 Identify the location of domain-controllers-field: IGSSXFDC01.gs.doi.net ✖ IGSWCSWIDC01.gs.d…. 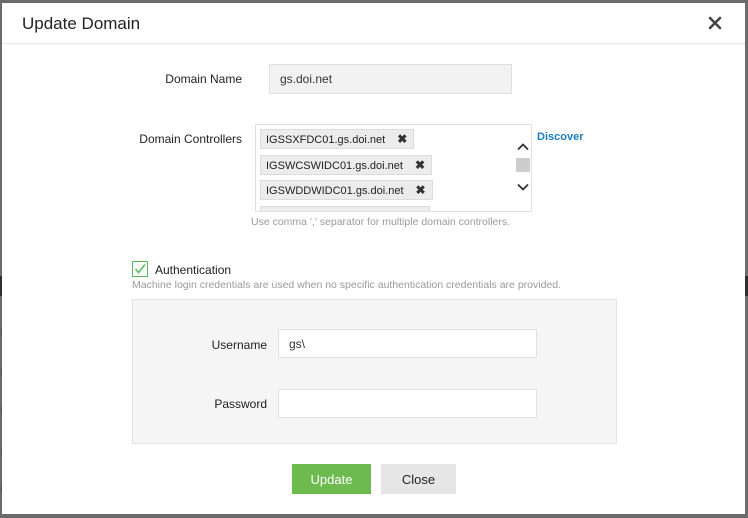
(393, 168).